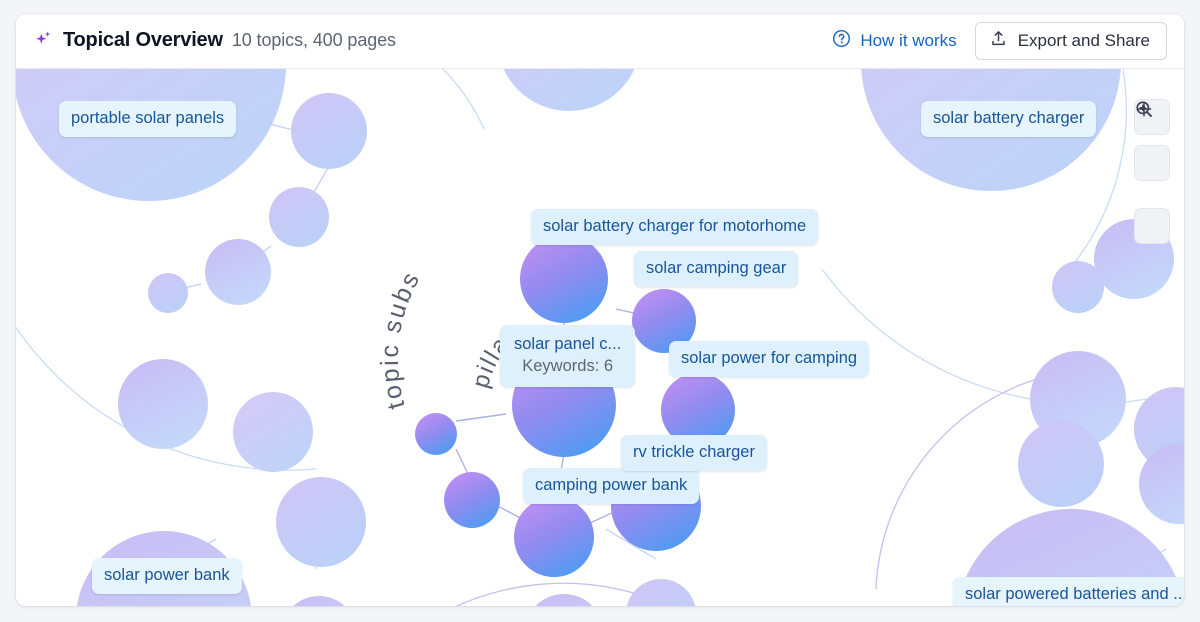  What do you see at coordinates (436, 434) in the screenshot?
I see `topic-node-unlabeled-left-upper` at bounding box center [436, 434].